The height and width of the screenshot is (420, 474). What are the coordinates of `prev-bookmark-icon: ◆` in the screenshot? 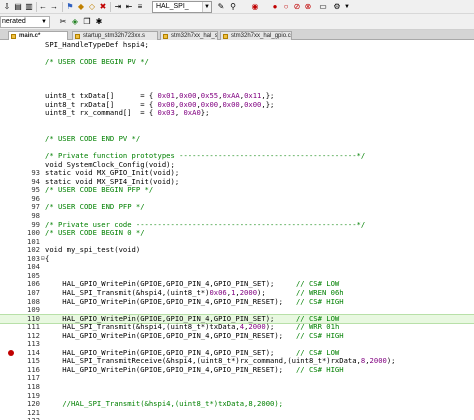 It's located at (81, 7).